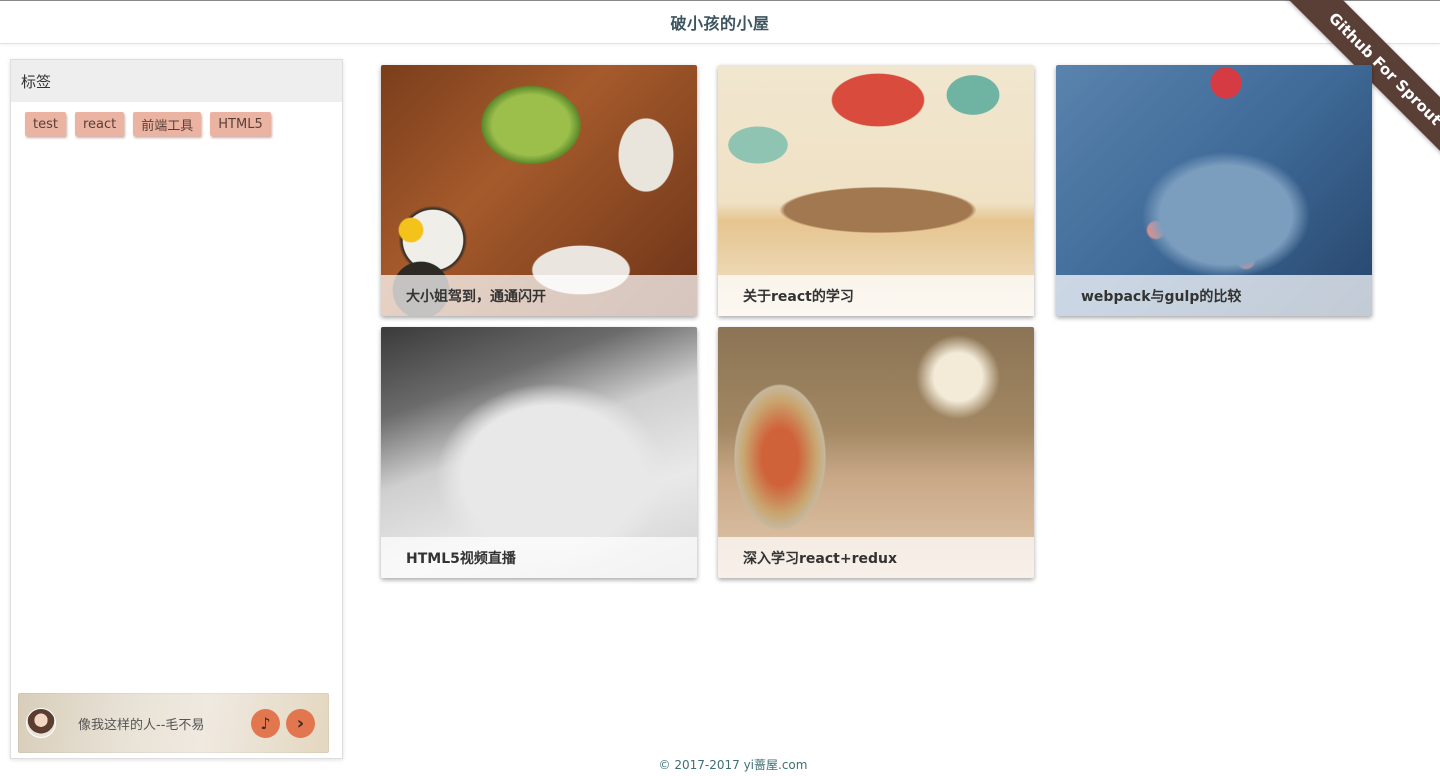 The height and width of the screenshot is (776, 1440). What do you see at coordinates (167, 124) in the screenshot?
I see `tag-frontend-tools: 前端工具` at bounding box center [167, 124].